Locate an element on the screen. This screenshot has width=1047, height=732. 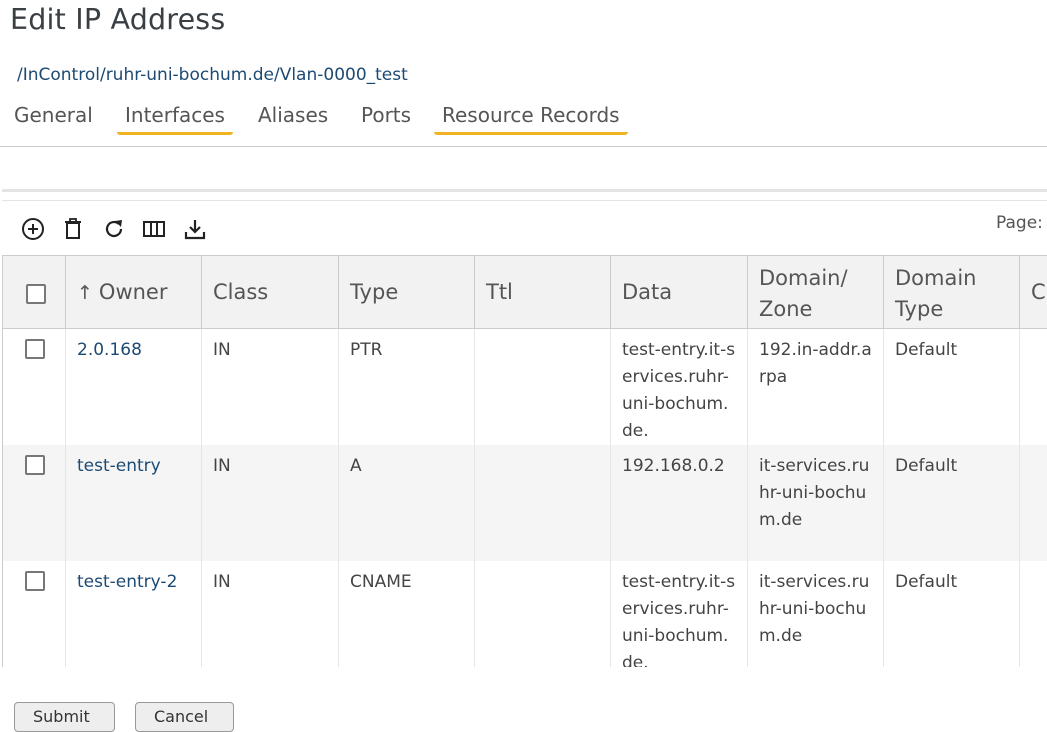
download-button is located at coordinates (195, 229).